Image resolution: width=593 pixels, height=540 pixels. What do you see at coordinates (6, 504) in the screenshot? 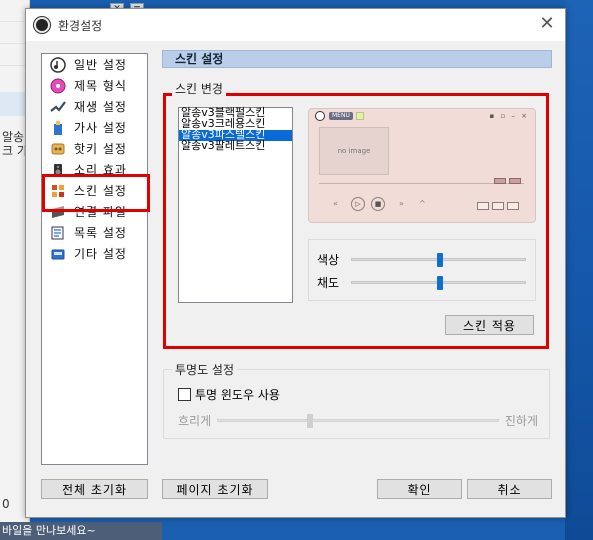
I see `bg-number: 0` at bounding box center [6, 504].